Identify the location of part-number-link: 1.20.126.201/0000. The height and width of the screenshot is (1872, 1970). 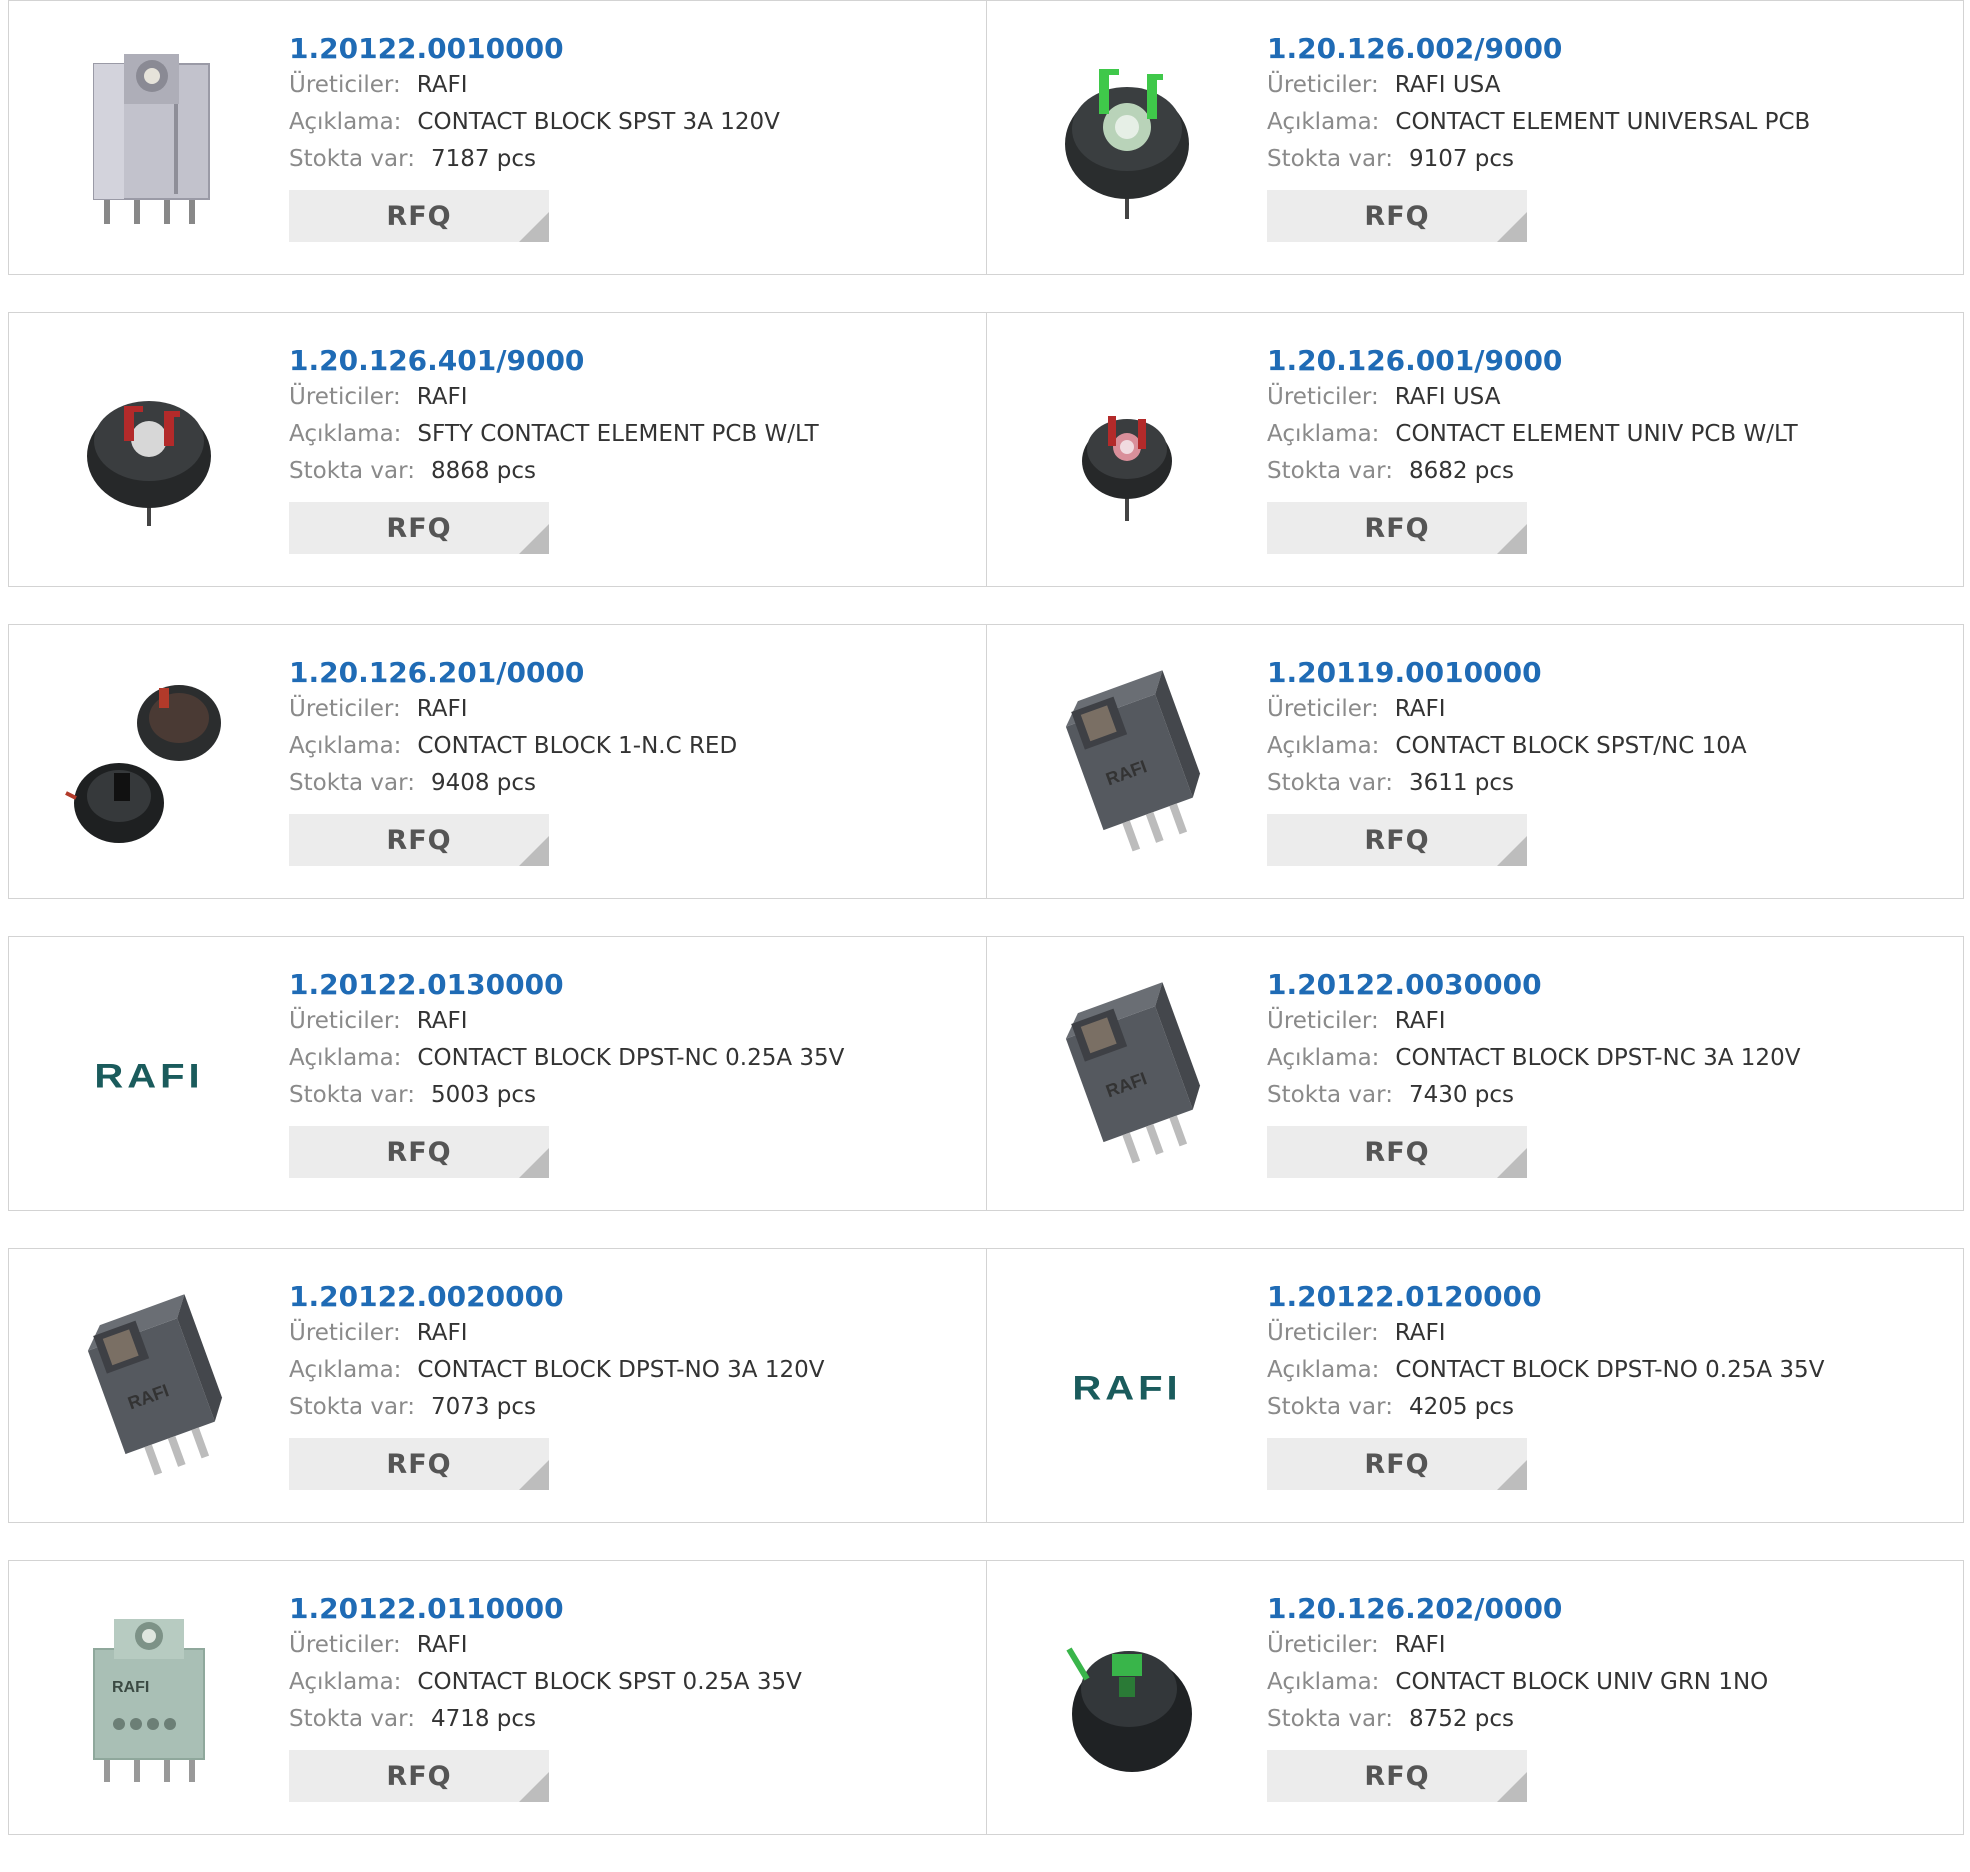
(436, 673).